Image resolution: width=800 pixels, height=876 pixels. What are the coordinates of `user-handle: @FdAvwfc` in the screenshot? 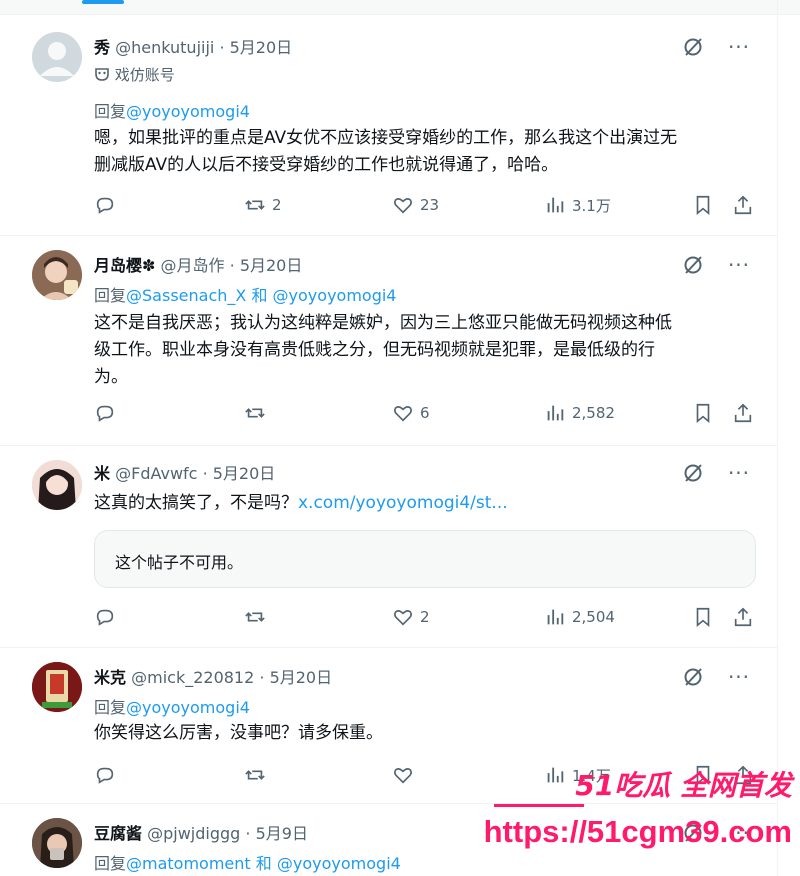 It's located at (156, 473).